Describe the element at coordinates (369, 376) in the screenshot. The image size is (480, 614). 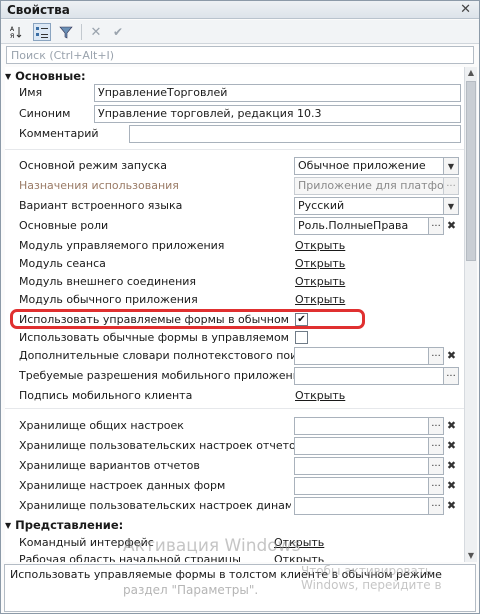
I see `mobile-permissions-field` at that location.